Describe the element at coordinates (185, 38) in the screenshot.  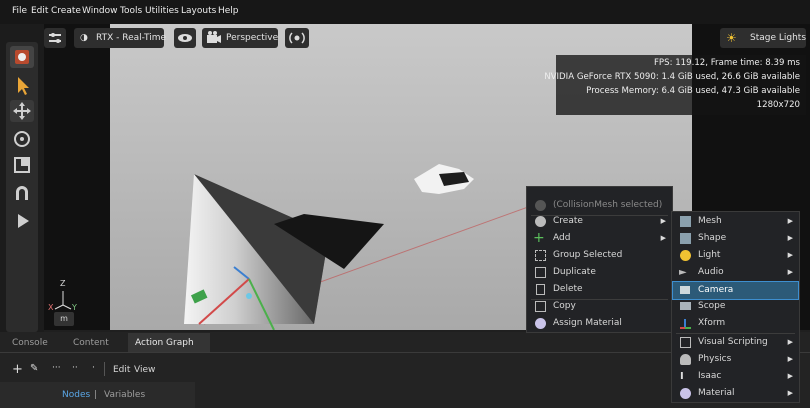
I see `eye-visibility-button` at that location.